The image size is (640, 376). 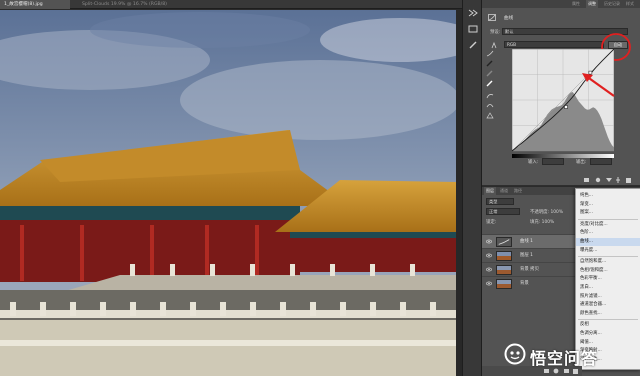 I want to click on tab-layers: 图层, so click(x=490, y=191).